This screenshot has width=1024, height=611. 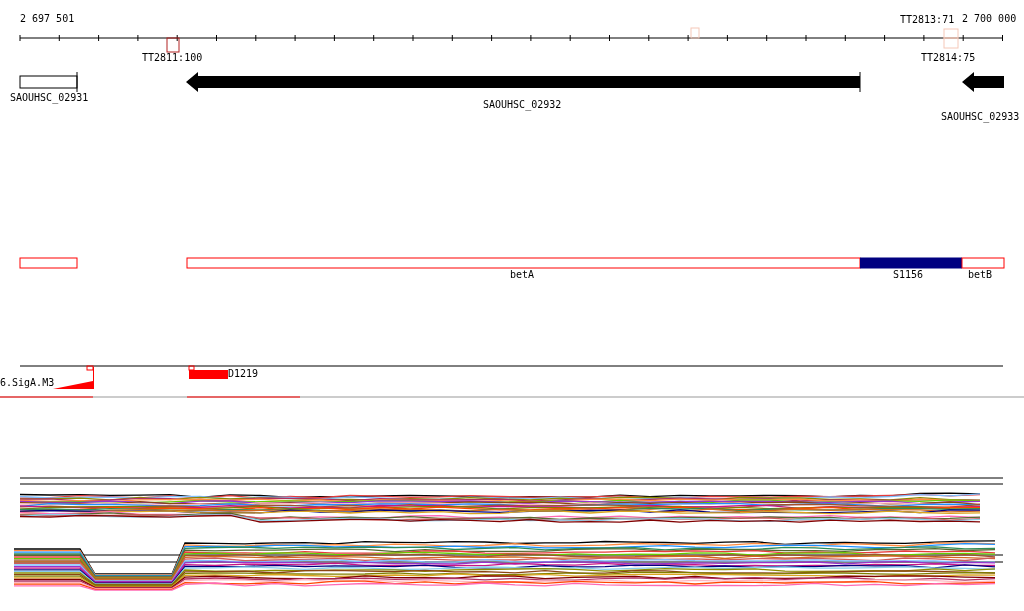 What do you see at coordinates (927, 20) in the screenshot?
I see `terminator-label: TT2813:71` at bounding box center [927, 20].